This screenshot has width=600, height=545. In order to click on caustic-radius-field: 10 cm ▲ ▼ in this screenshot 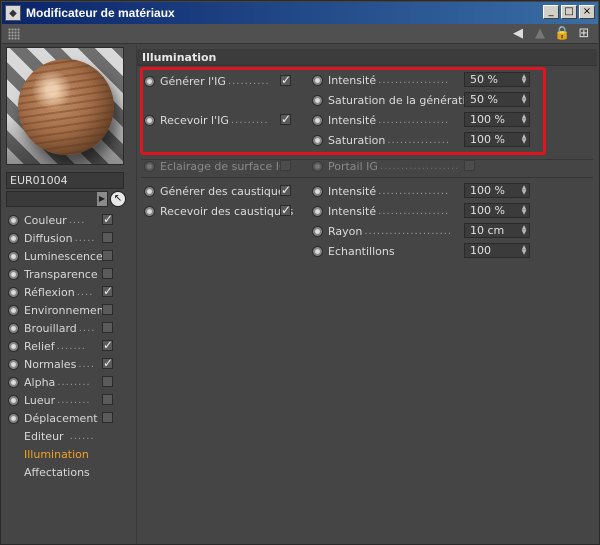, I will do `click(497, 230)`.